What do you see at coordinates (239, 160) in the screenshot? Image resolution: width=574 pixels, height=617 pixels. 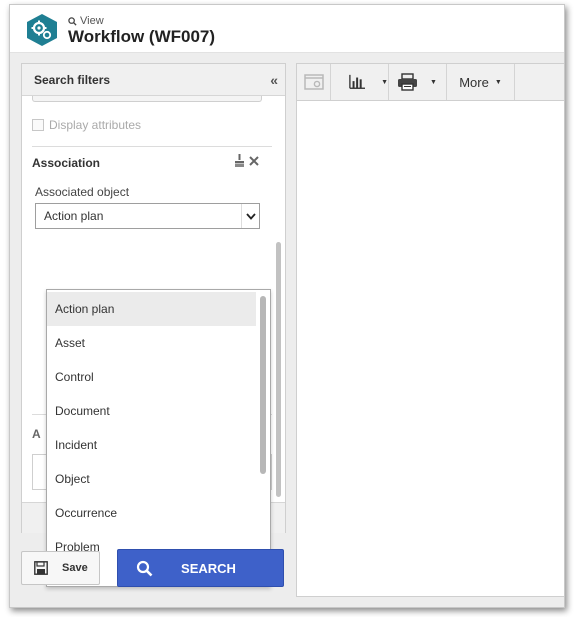 I see `clear-broom-icon` at bounding box center [239, 160].